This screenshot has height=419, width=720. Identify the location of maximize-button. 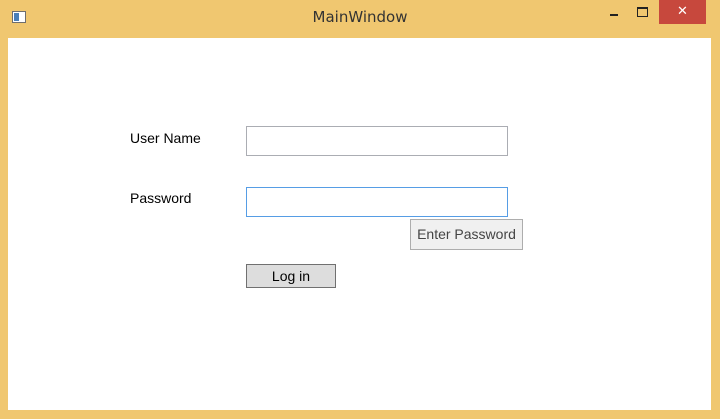
(642, 12).